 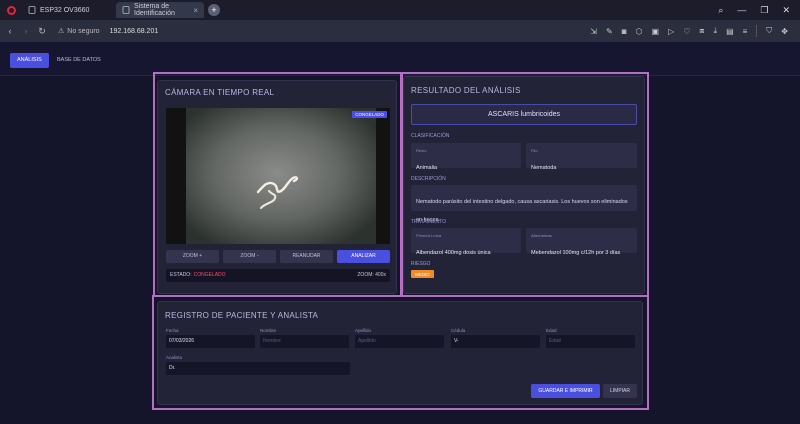 I want to click on kingdom-value: Animalia, so click(x=427, y=168).